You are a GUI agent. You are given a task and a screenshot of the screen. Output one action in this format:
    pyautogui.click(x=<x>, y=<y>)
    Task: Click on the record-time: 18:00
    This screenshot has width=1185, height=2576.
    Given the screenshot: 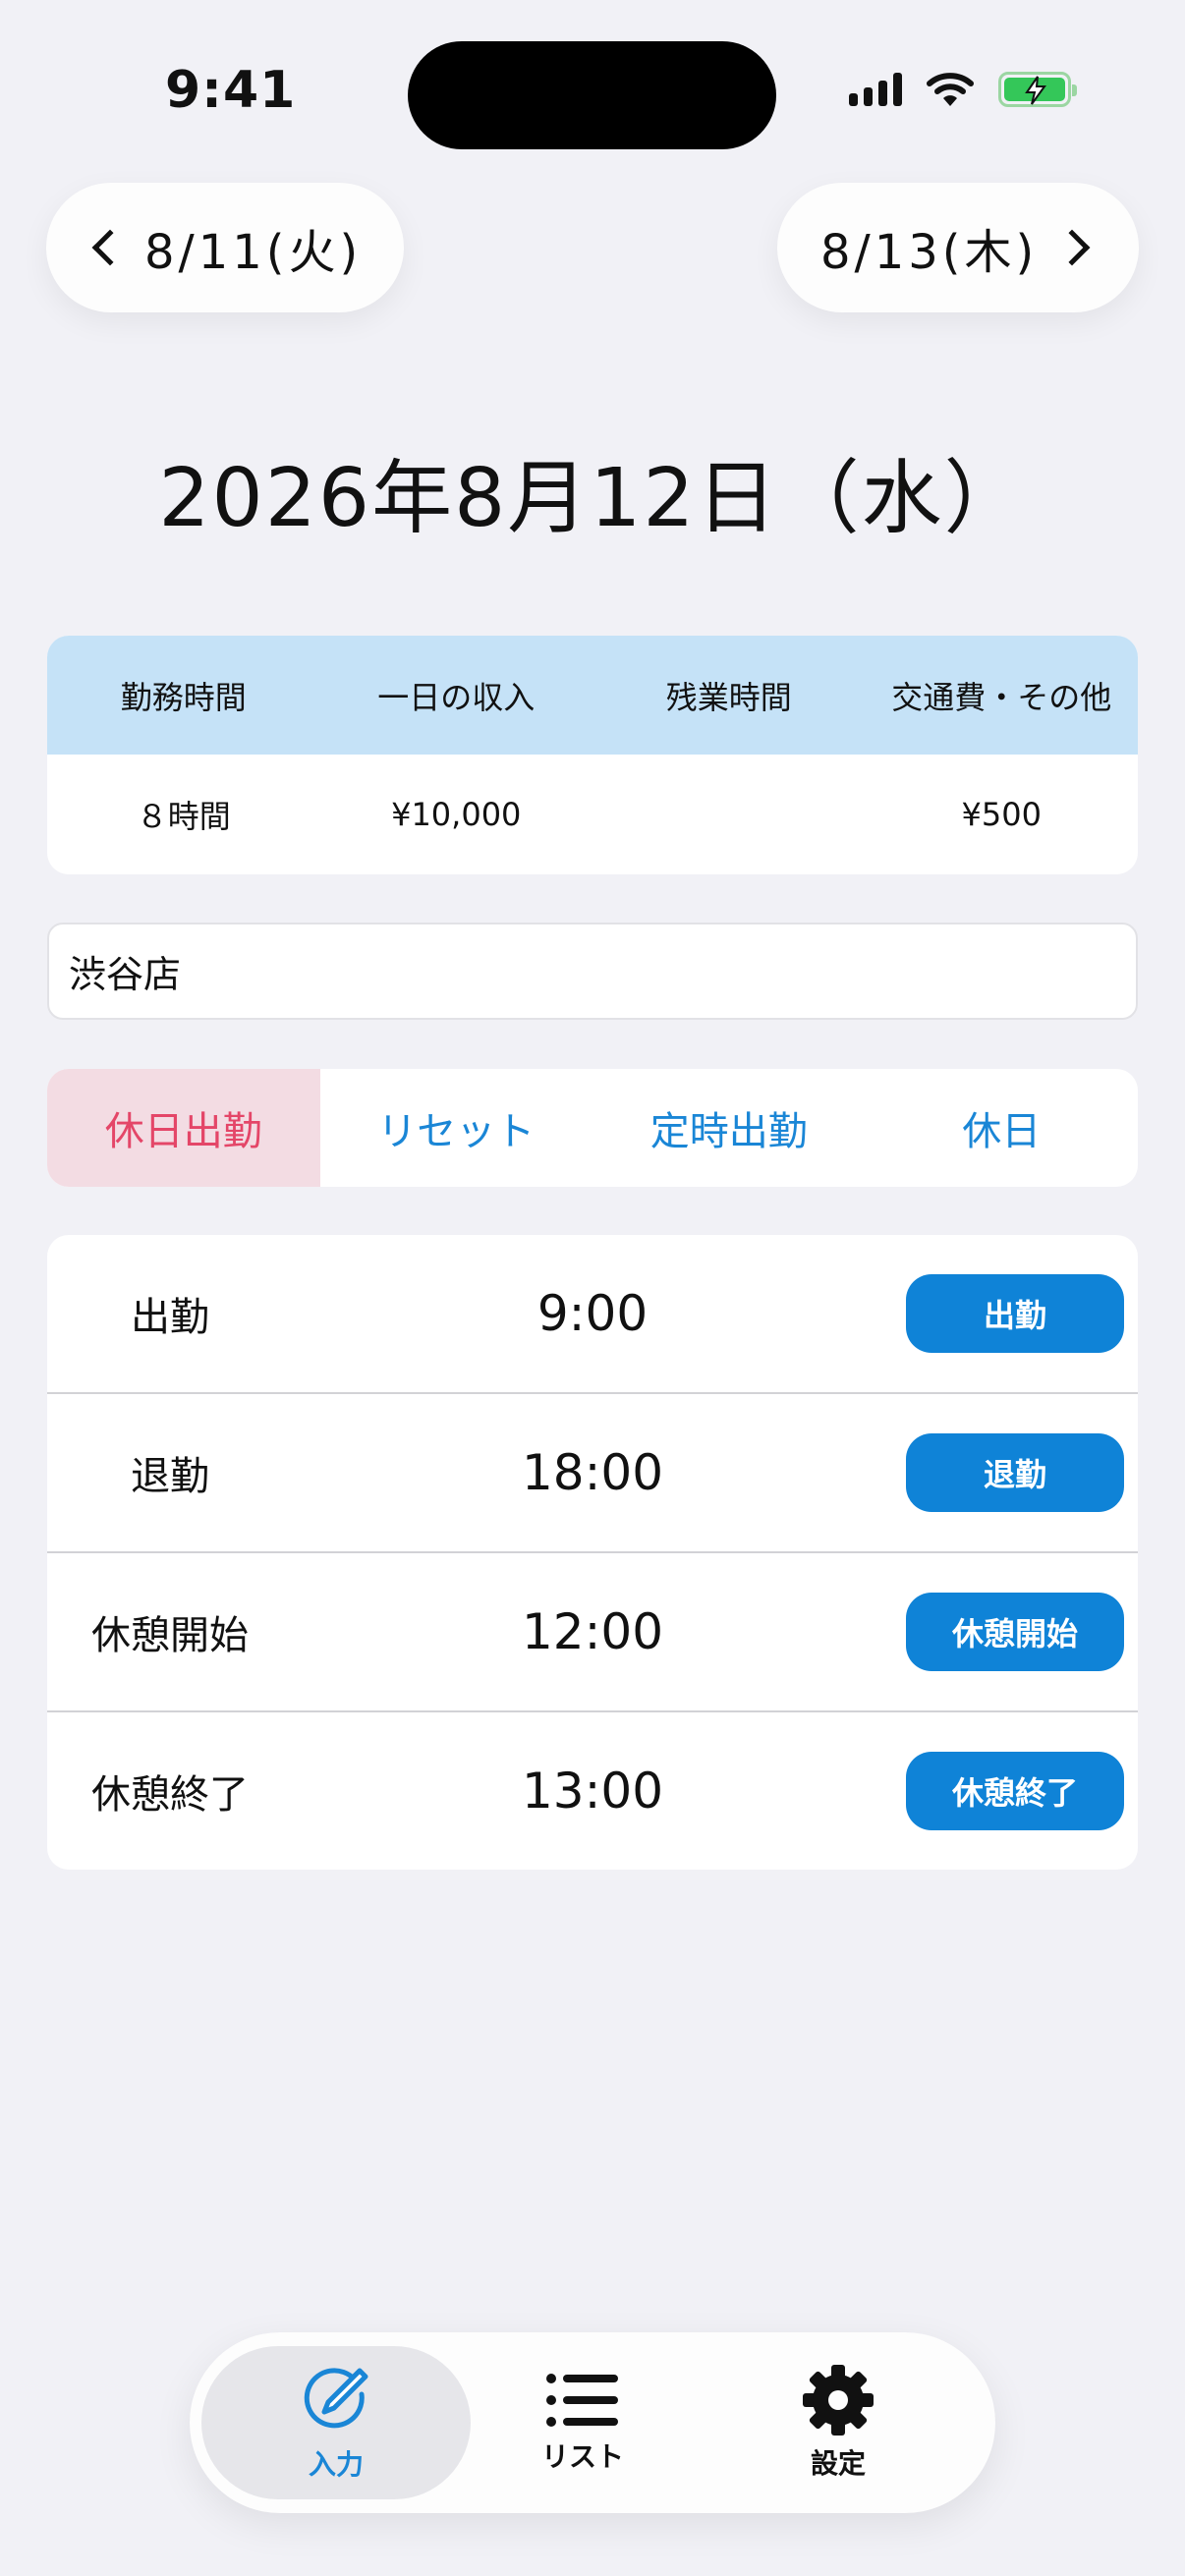 What is the action you would take?
    pyautogui.click(x=592, y=1472)
    